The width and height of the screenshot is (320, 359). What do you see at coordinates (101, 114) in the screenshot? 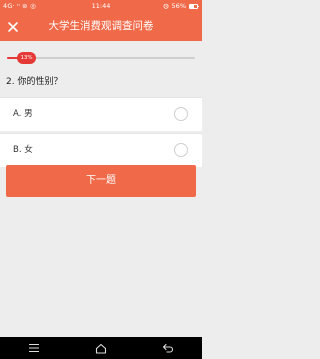
I see `option-male: A. 男` at bounding box center [101, 114].